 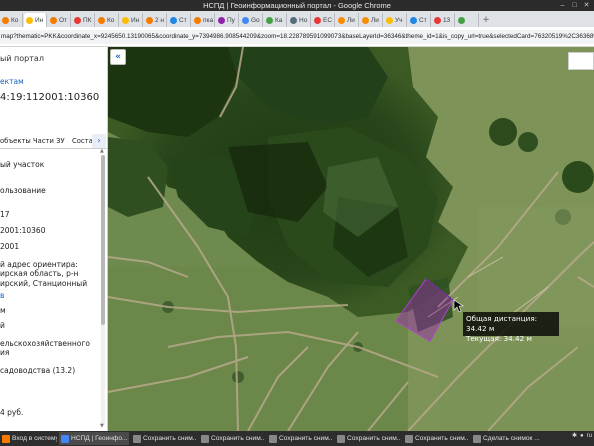 What do you see at coordinates (49, 141) in the screenshot?
I see `tab-parts: Части ЗУ` at bounding box center [49, 141].